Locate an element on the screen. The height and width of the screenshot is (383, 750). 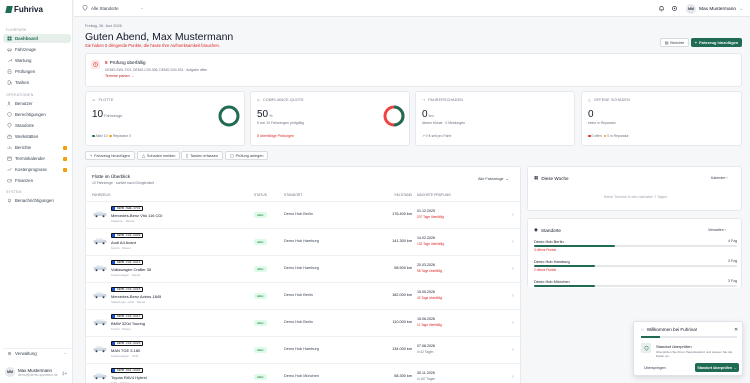
kpi-fleet-header: ▭ Flotte is located at coordinates (103, 100).